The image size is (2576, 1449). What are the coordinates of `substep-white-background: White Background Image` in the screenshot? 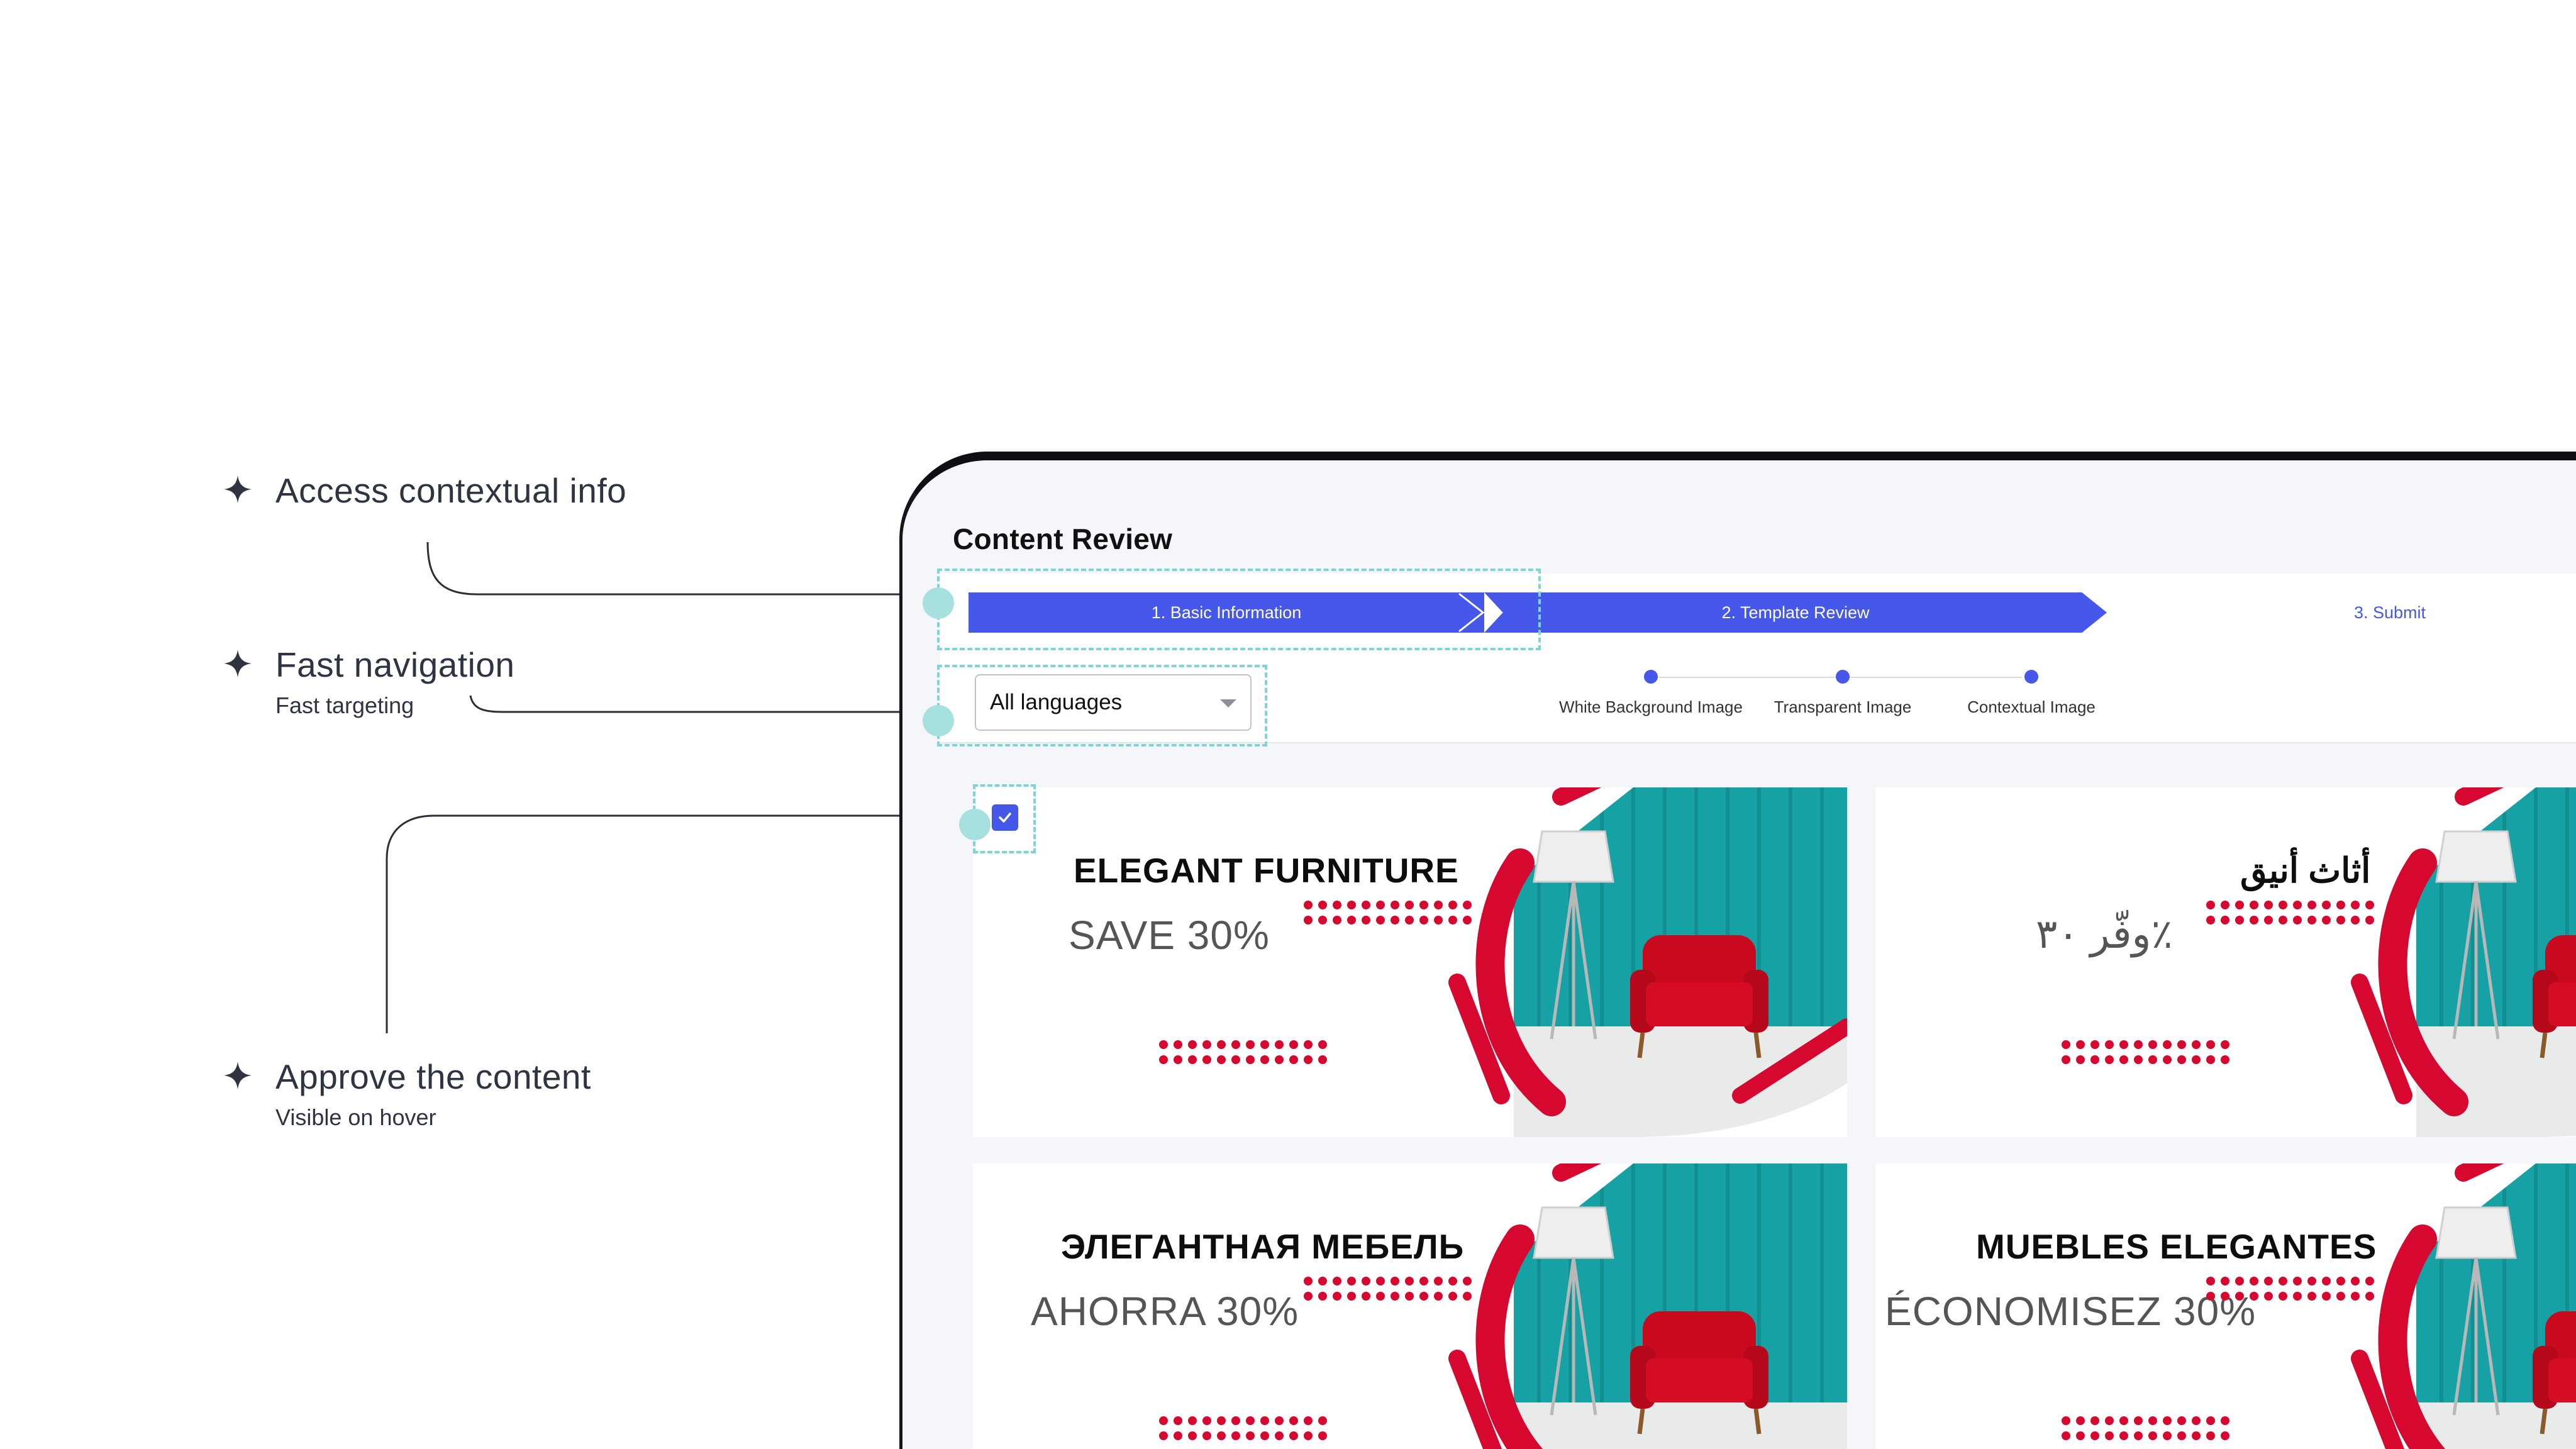 It's located at (1651, 692).